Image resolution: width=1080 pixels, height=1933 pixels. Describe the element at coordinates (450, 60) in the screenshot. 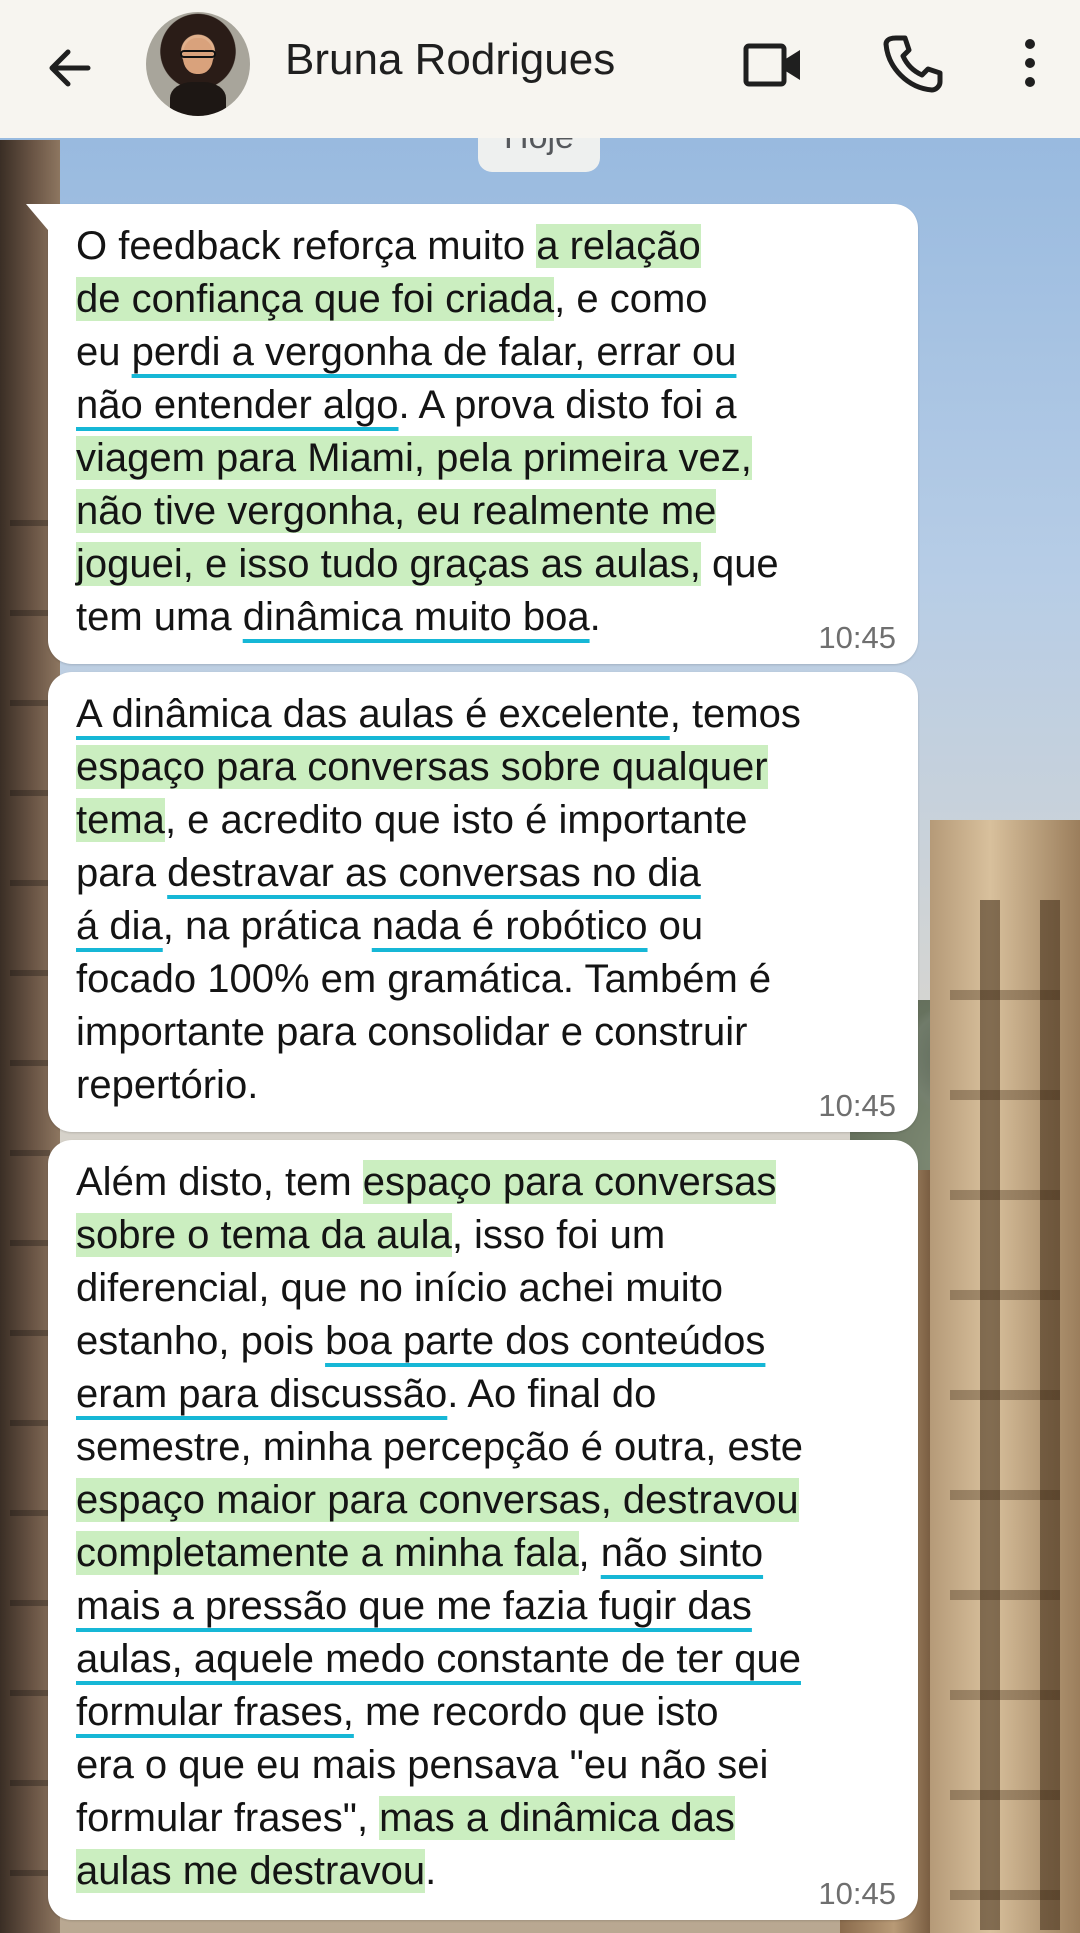

I see `contact-name: Bruna Rodrigues` at that location.